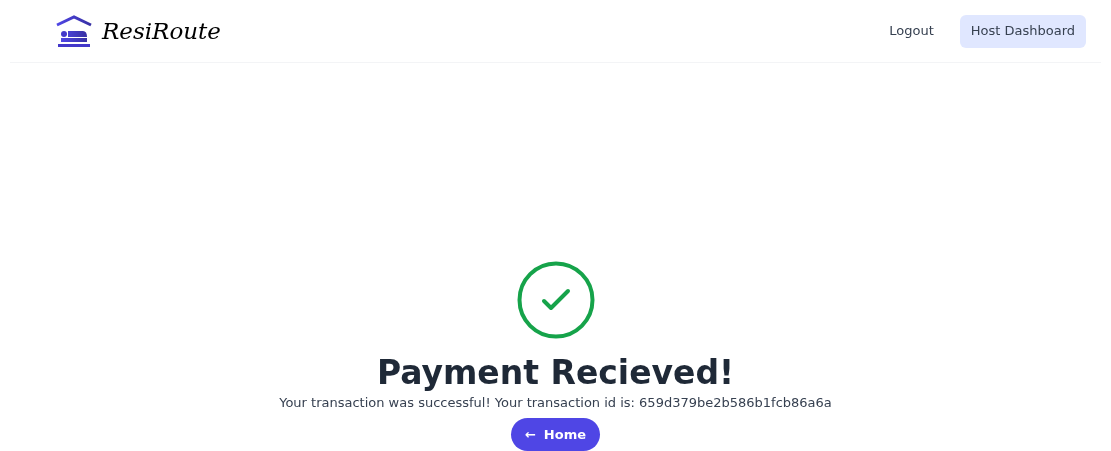 Image resolution: width=1111 pixels, height=451 pixels. What do you see at coordinates (911, 31) in the screenshot?
I see `logout-link: Logout` at bounding box center [911, 31].